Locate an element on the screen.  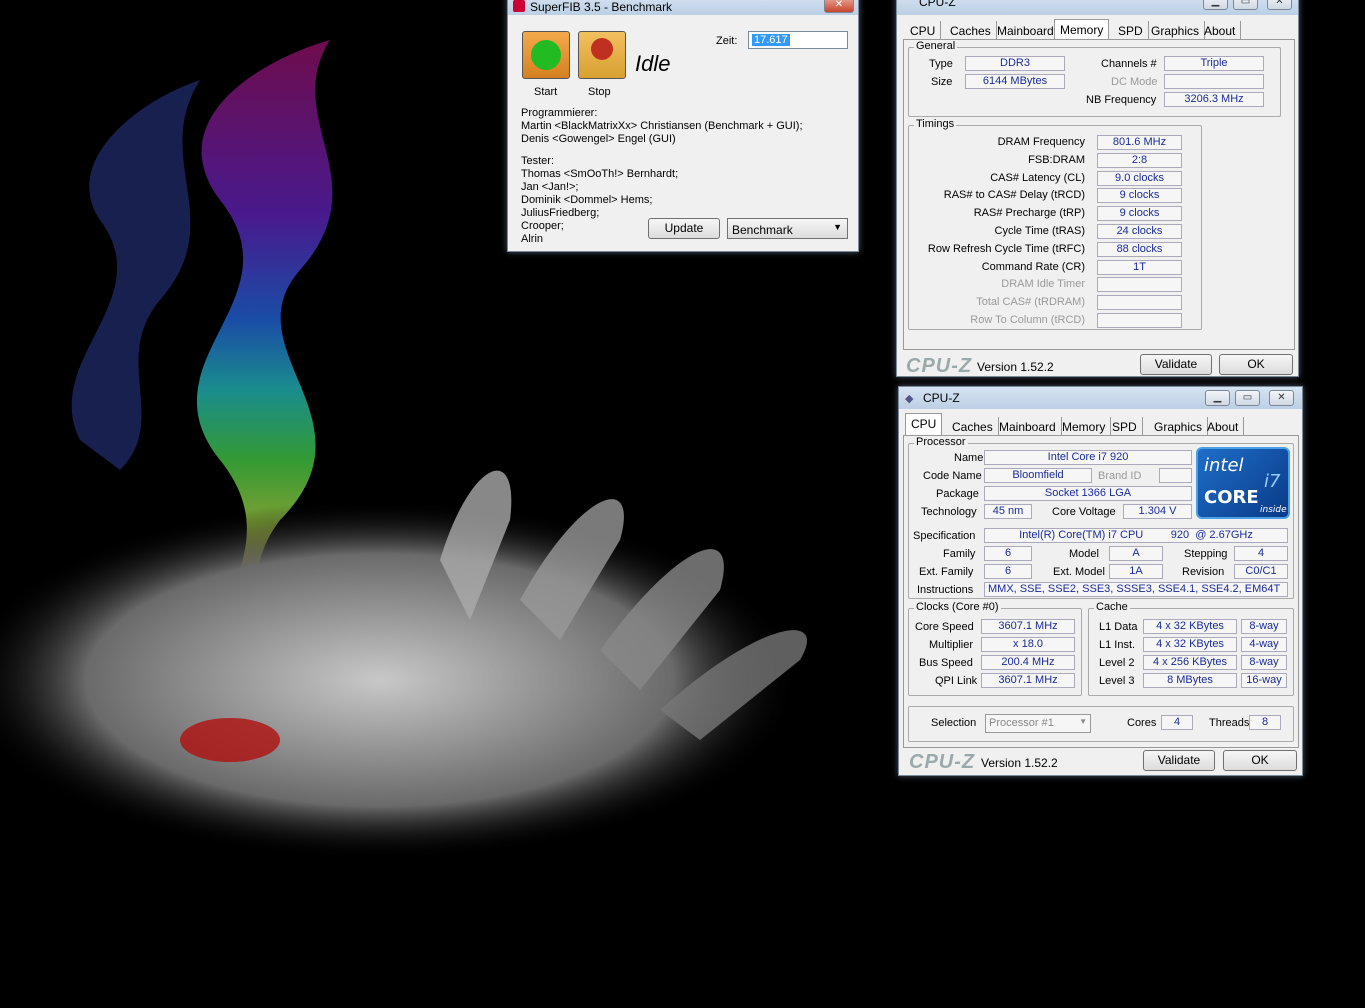
timing-value: 9 clocks is located at coordinates (1139, 196).